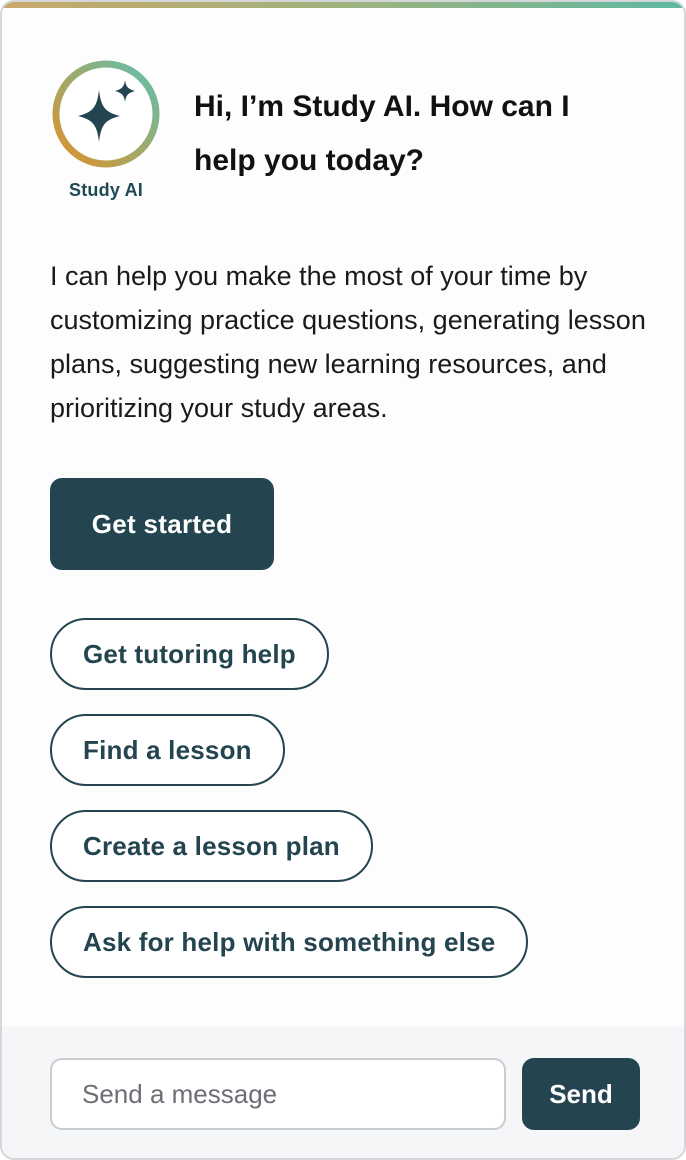 The image size is (686, 1160). What do you see at coordinates (162, 524) in the screenshot?
I see `get-started-button: Get started` at bounding box center [162, 524].